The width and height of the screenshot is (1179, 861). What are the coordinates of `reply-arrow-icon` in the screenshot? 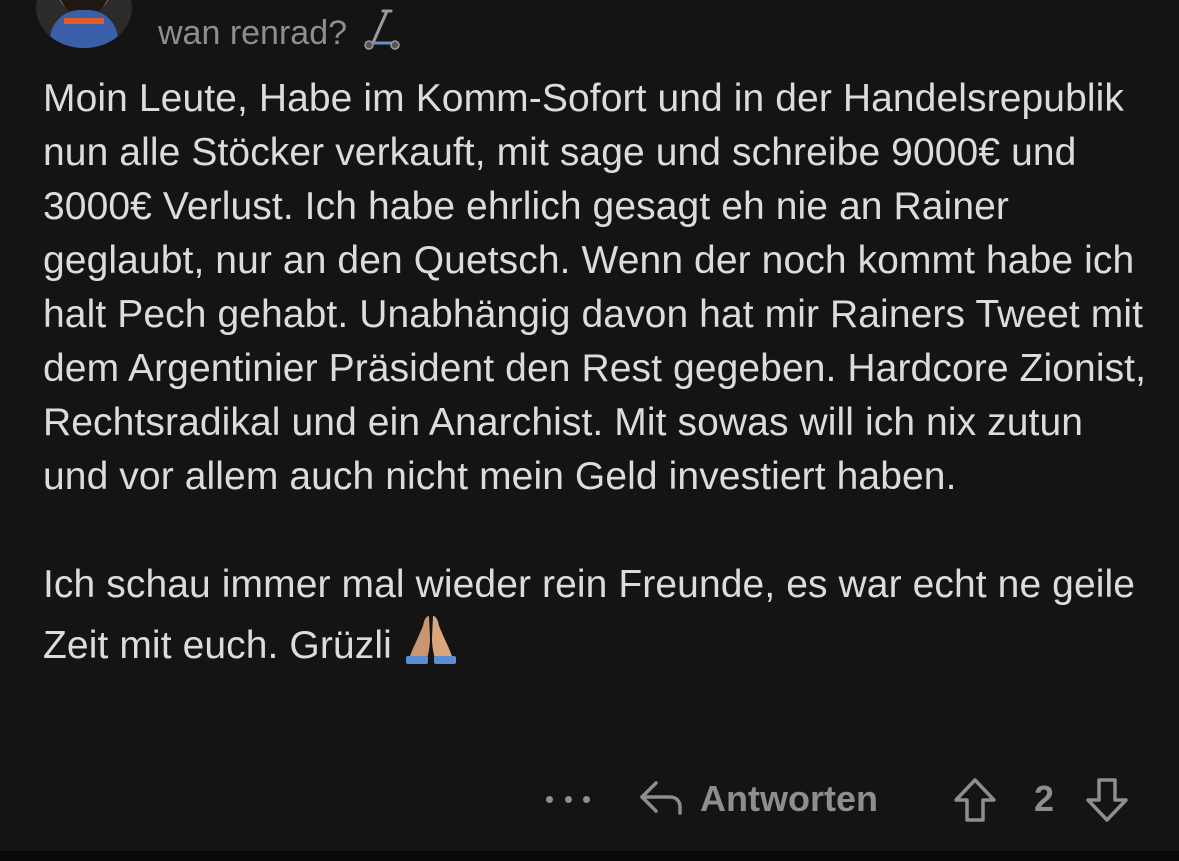 It's located at (661, 799).